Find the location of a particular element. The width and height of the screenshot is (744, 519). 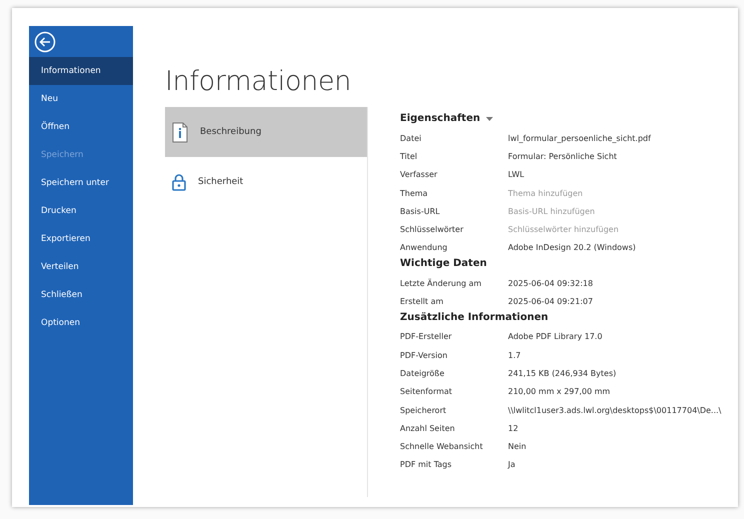

property-label: Dateigröße is located at coordinates (423, 373).